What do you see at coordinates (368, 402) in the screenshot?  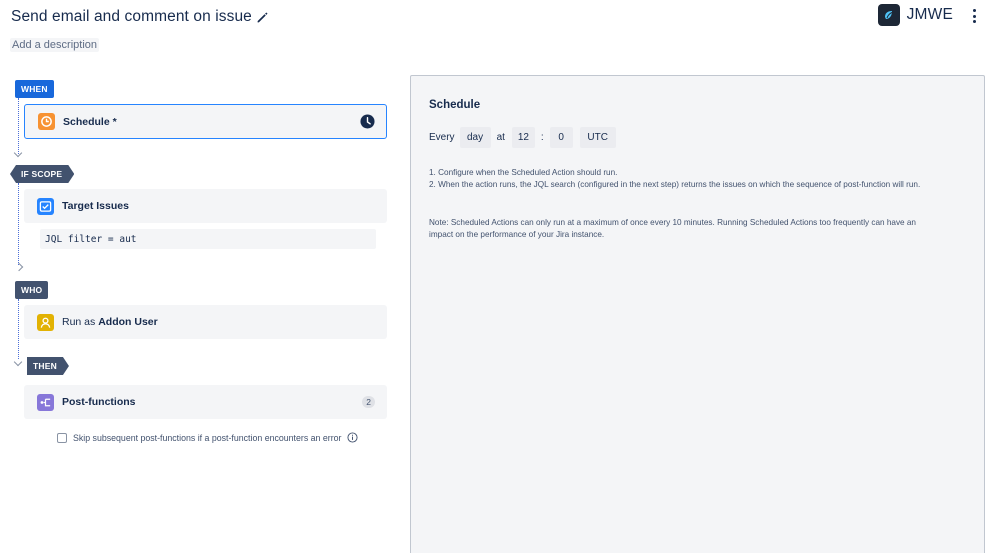 I see `post-functions-count-badge: 2` at bounding box center [368, 402].